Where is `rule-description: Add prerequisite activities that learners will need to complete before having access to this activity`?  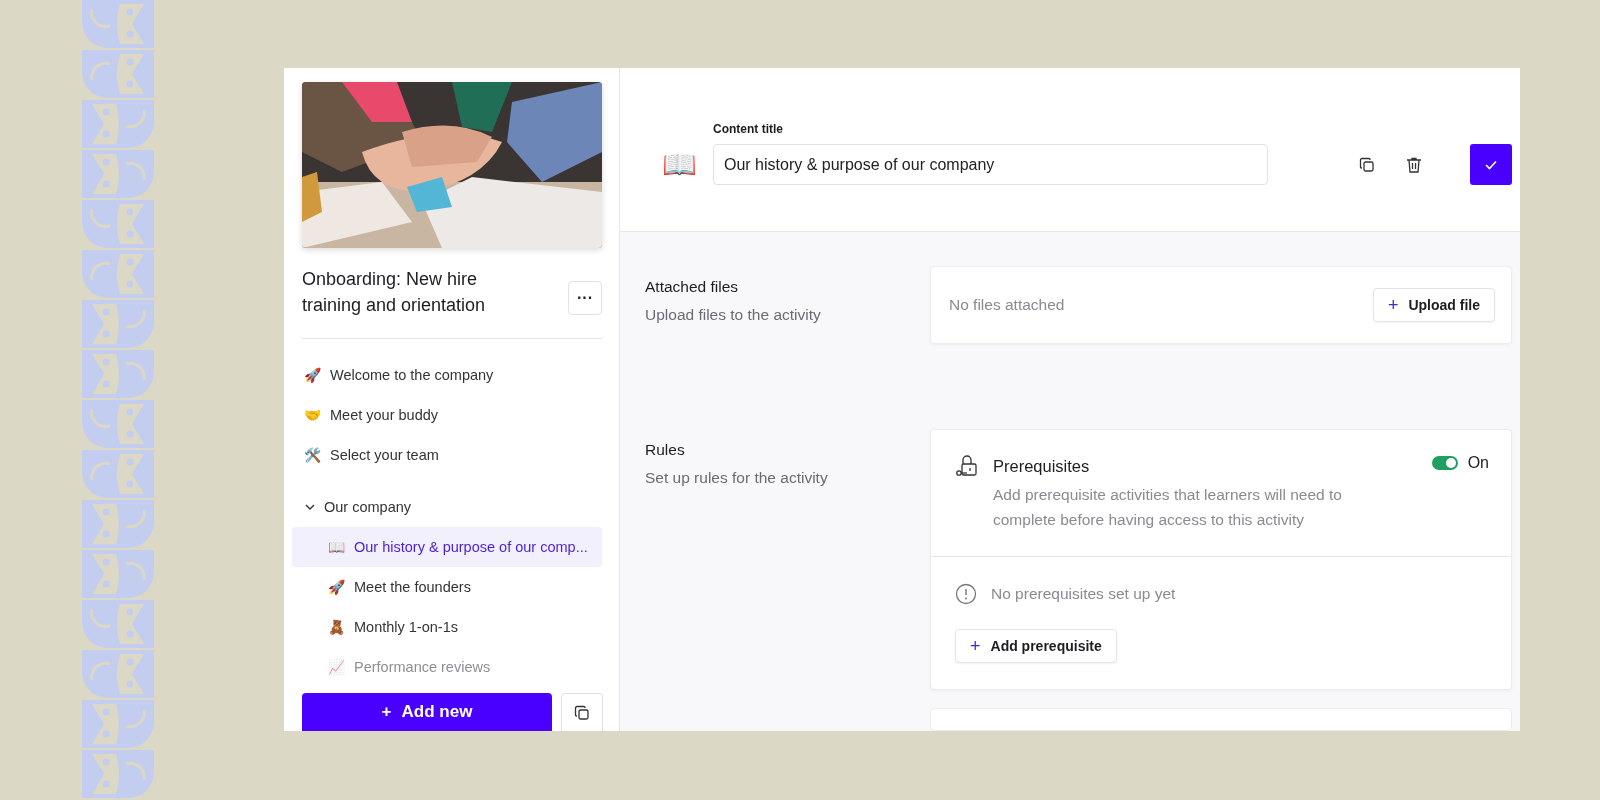 rule-description: Add prerequisite activities that learners will need to complete before having access to this activity is located at coordinates (1168, 507).